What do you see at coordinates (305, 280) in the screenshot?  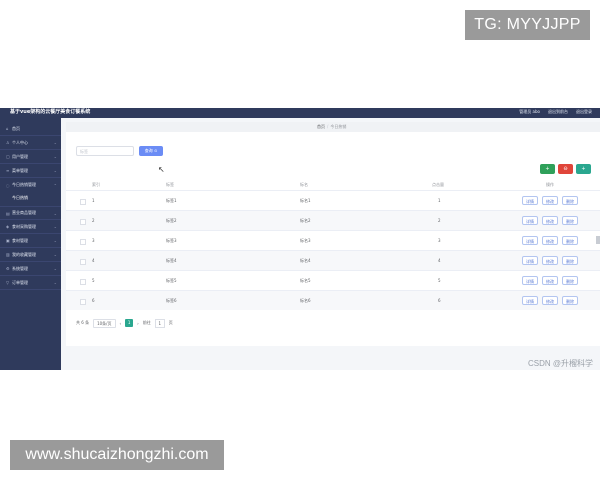 I see `cell-name: 标名5` at bounding box center [305, 280].